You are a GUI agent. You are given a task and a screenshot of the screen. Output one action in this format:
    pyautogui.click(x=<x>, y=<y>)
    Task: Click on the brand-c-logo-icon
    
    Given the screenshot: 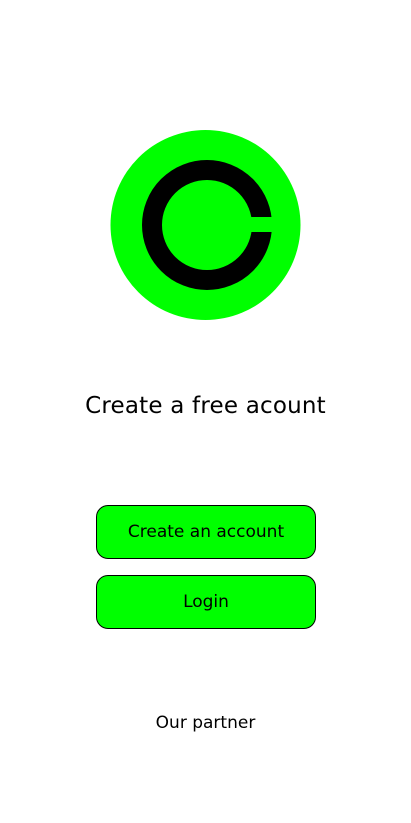 What is the action you would take?
    pyautogui.click(x=205, y=225)
    